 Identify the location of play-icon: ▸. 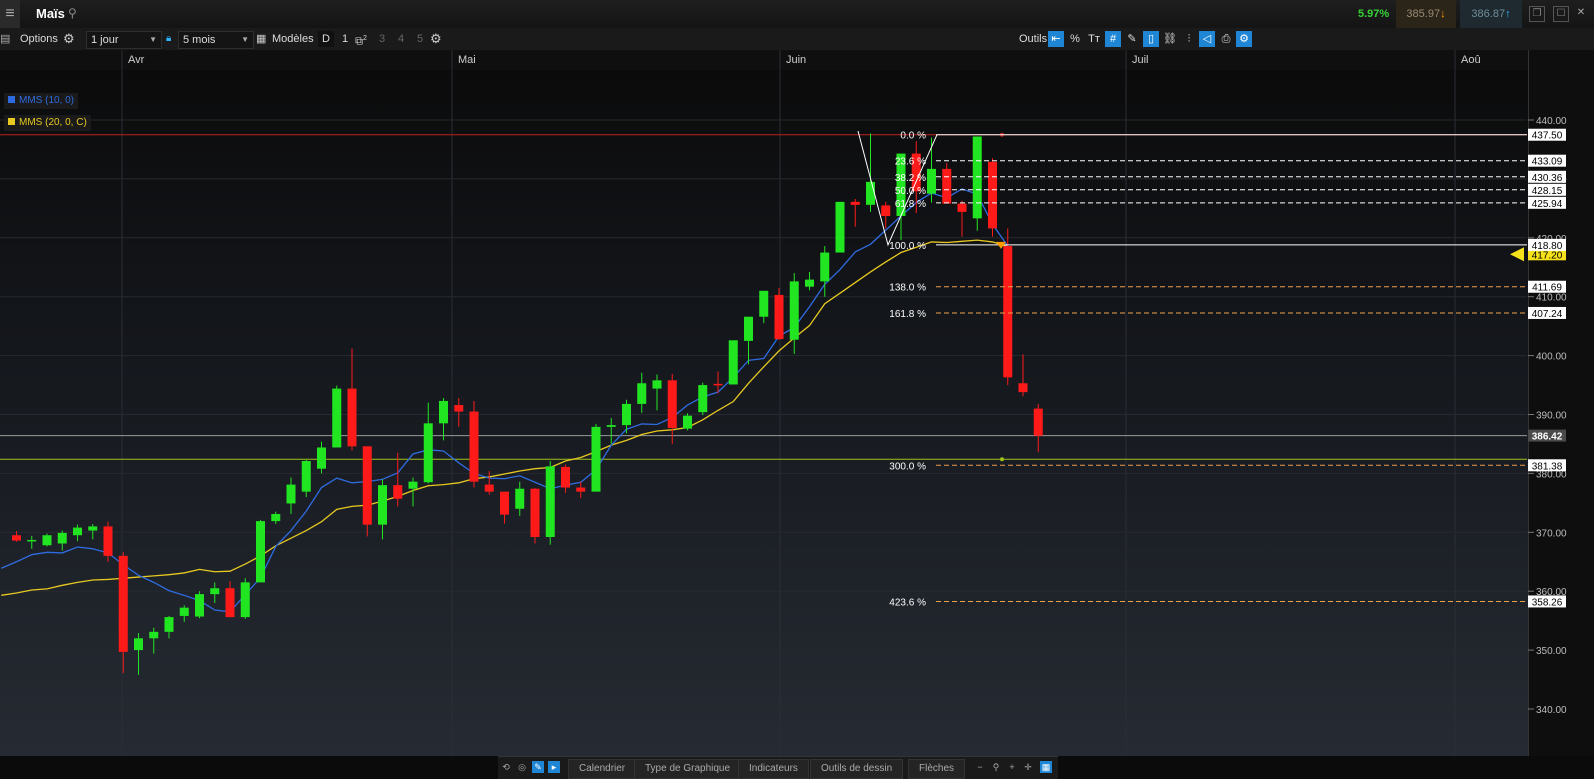
(554, 767).